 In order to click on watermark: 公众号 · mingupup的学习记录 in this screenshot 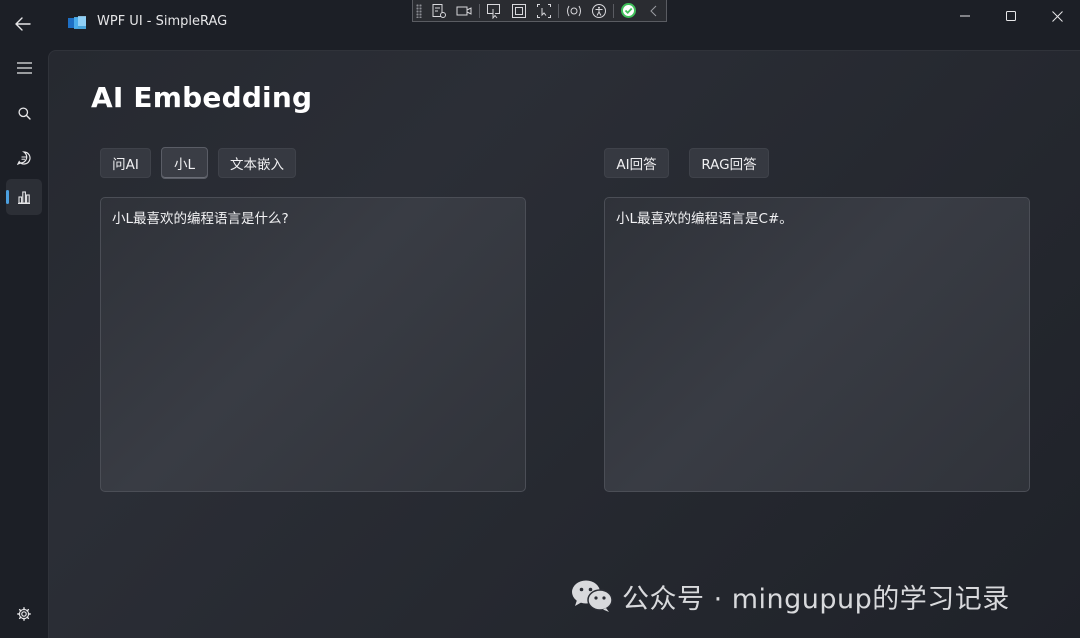, I will do `click(790, 596)`.